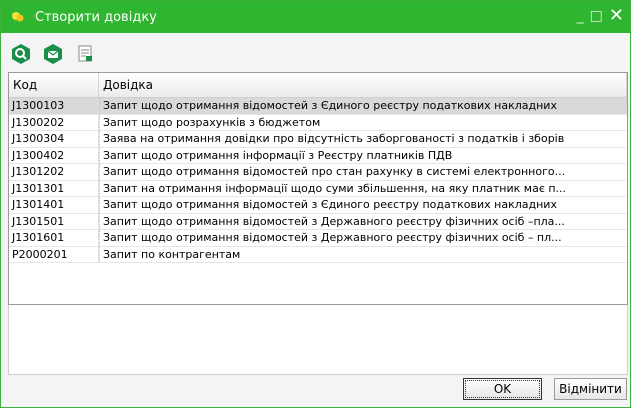  What do you see at coordinates (363, 122) in the screenshot?
I see `row-name-cell: Запит щодо розрахунків з бюджетом` at bounding box center [363, 122].